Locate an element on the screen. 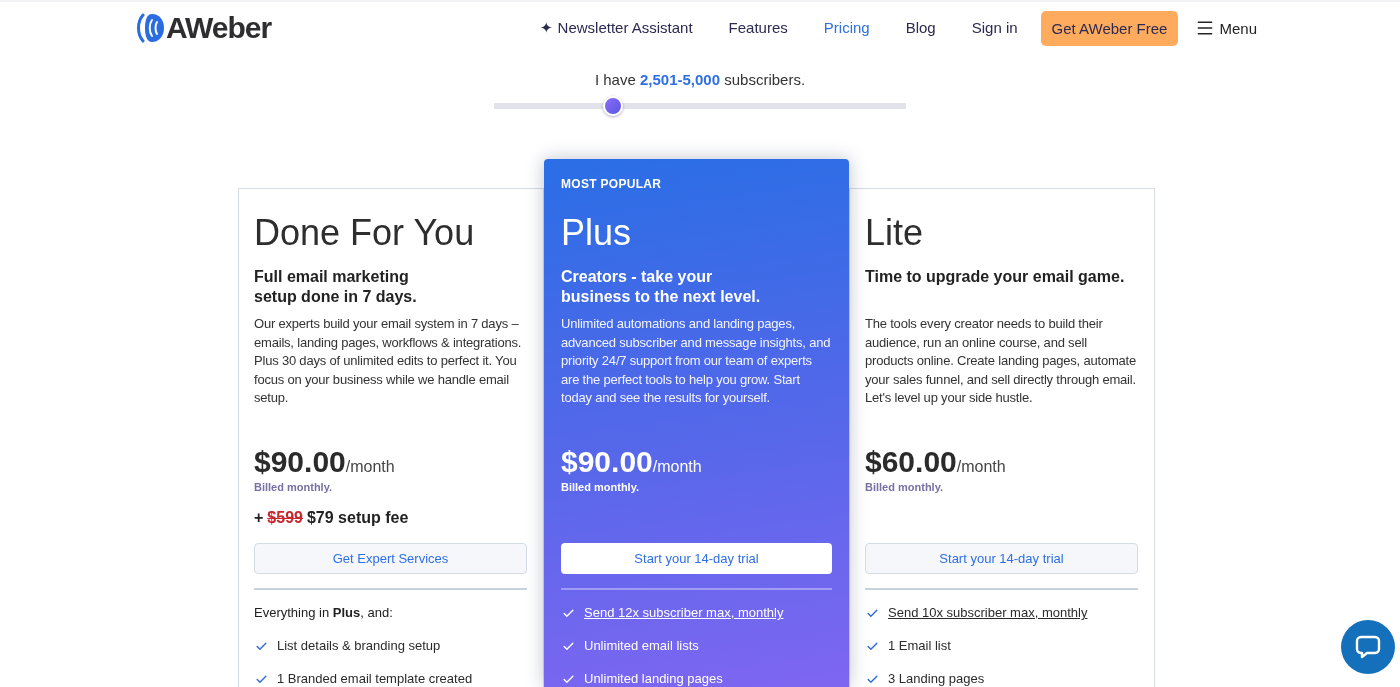  nav-link: Blog is located at coordinates (920, 28).